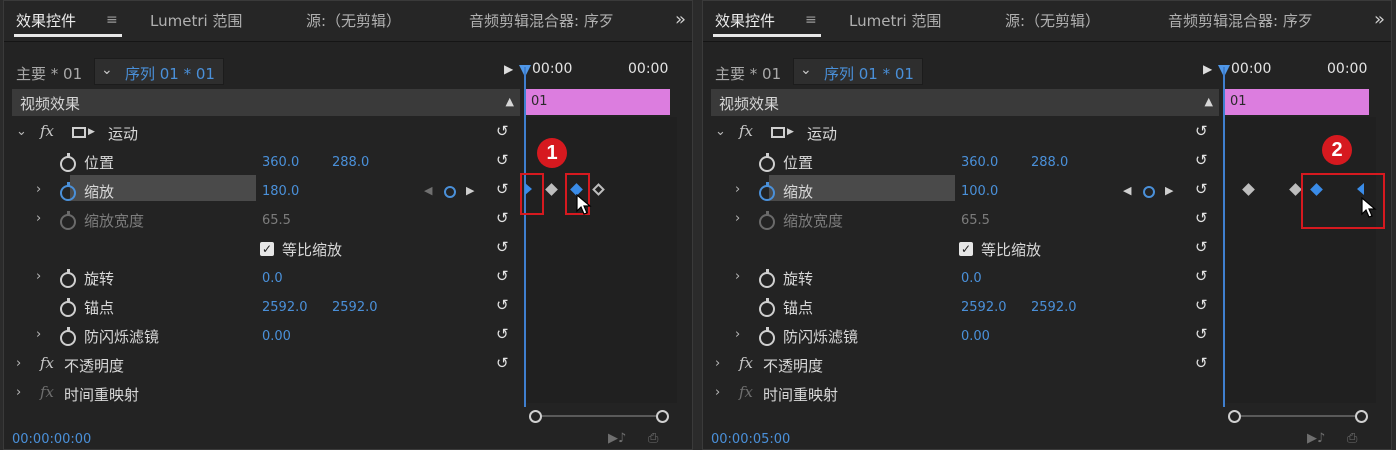  What do you see at coordinates (280, 191) in the screenshot?
I see `scale-value: 180.0` at bounding box center [280, 191].